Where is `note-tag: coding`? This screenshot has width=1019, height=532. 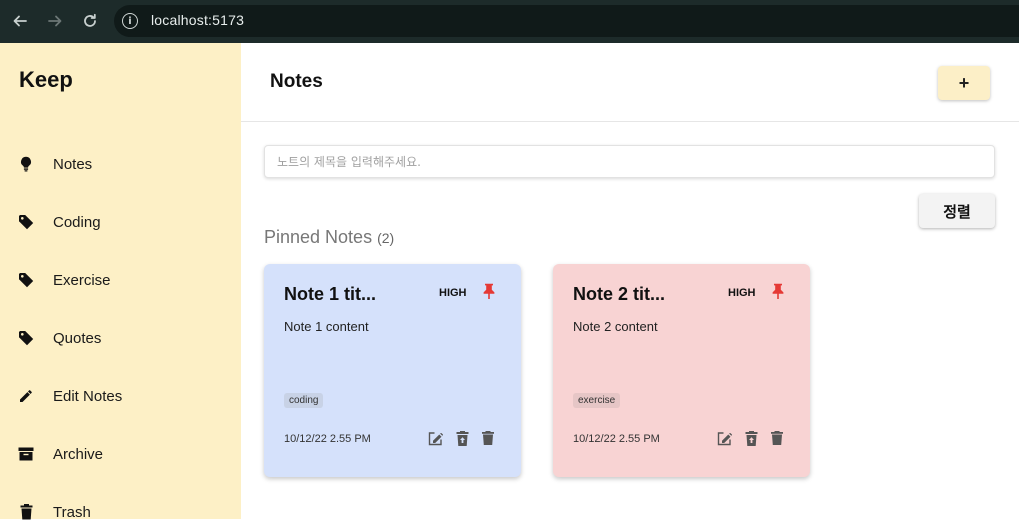 note-tag: coding is located at coordinates (304, 400).